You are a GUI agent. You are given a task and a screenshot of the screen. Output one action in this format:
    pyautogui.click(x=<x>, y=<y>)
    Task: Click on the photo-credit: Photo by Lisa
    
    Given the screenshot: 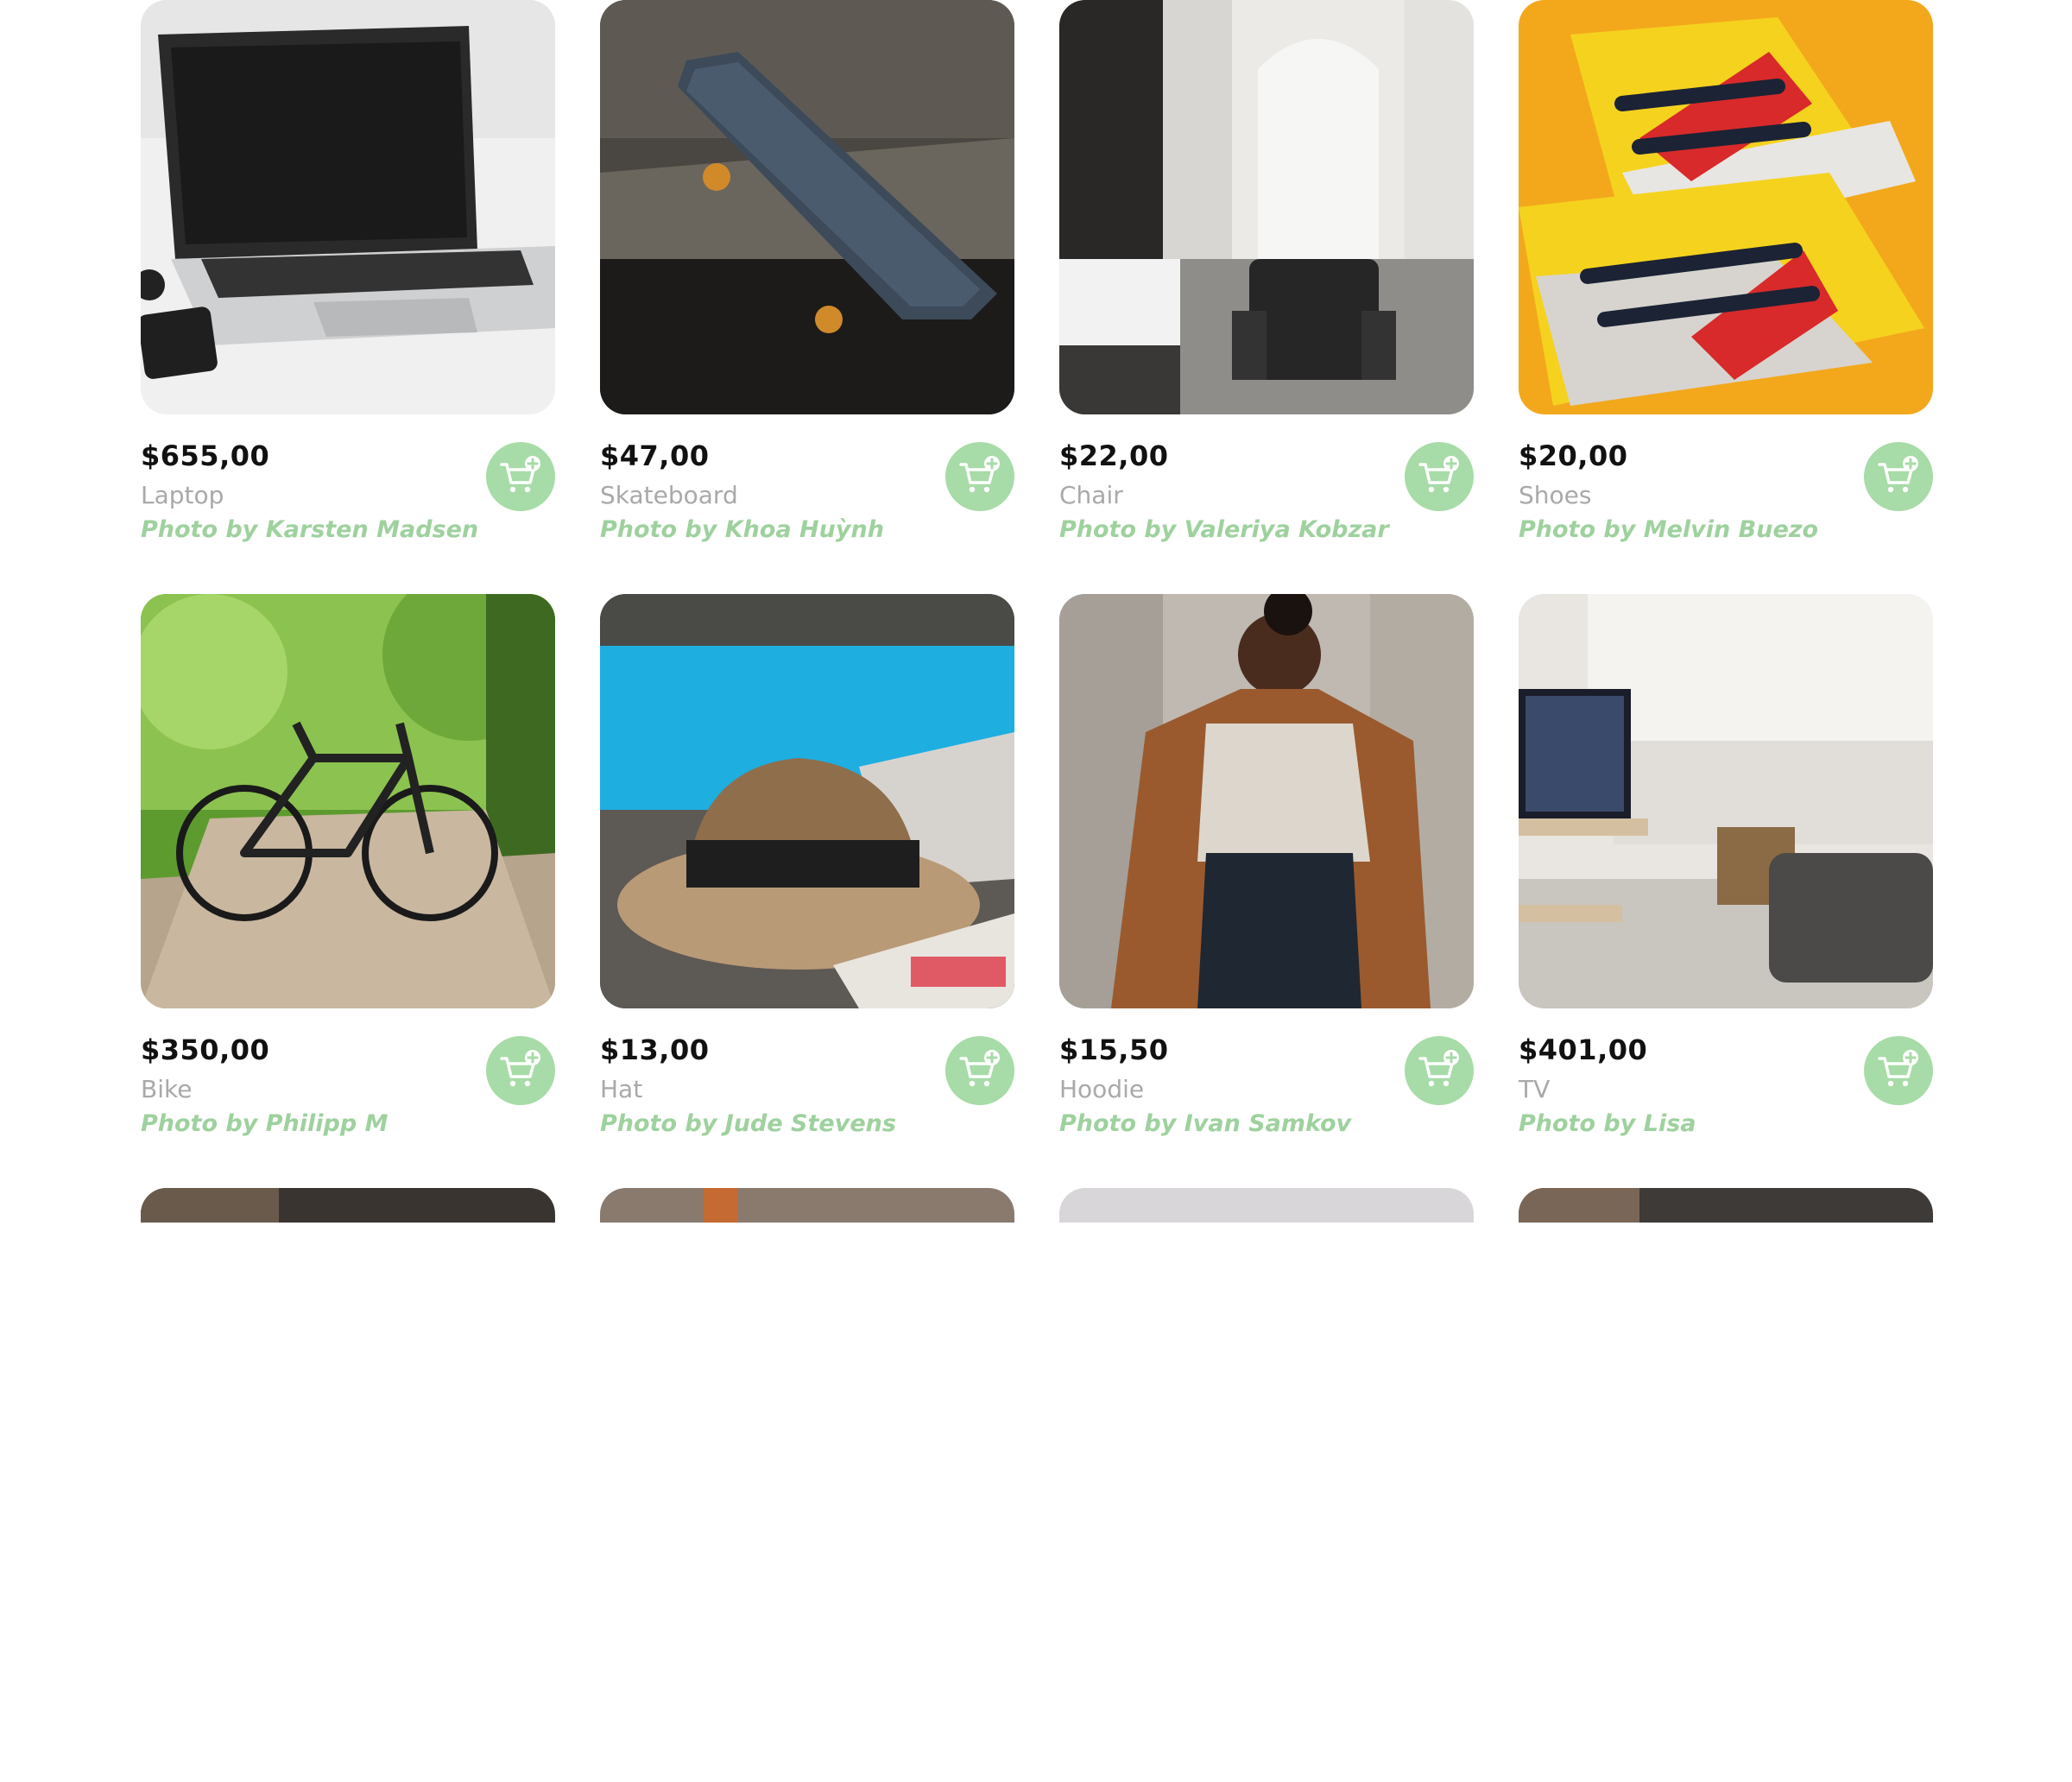 What is the action you would take?
    pyautogui.click(x=1726, y=1123)
    